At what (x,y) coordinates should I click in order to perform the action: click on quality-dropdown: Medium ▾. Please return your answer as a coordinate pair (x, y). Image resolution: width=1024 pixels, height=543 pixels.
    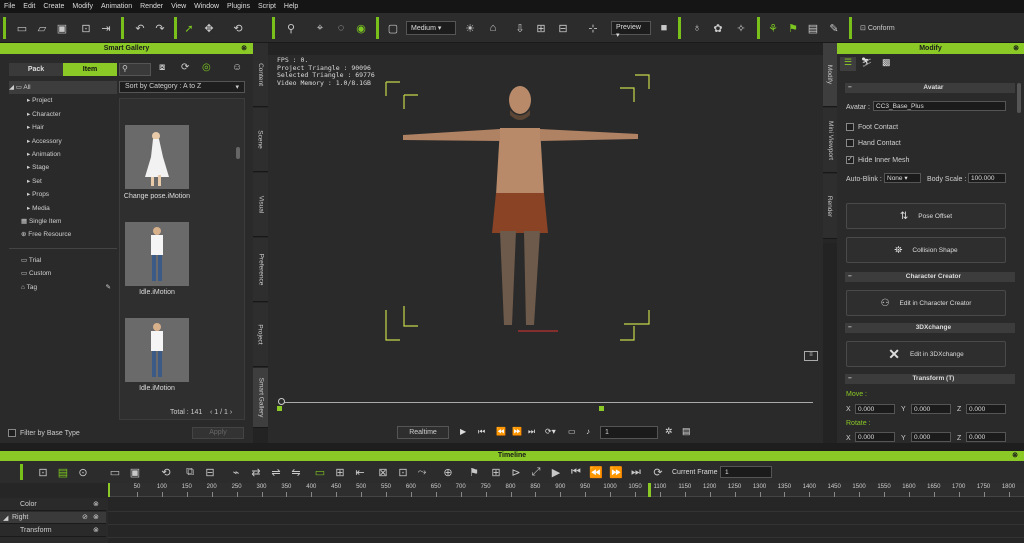
    Looking at the image, I should click on (431, 28).